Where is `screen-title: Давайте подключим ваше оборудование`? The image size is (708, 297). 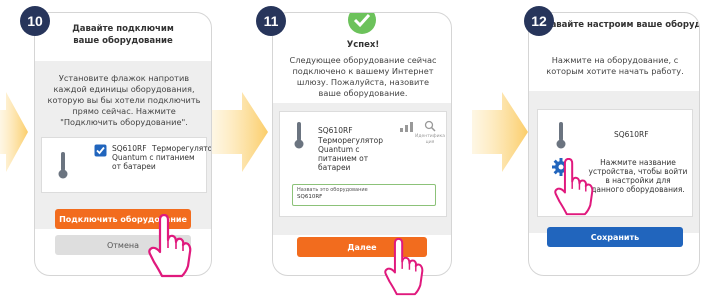 screen-title: Давайте подключим ваше оборудование is located at coordinates (123, 35).